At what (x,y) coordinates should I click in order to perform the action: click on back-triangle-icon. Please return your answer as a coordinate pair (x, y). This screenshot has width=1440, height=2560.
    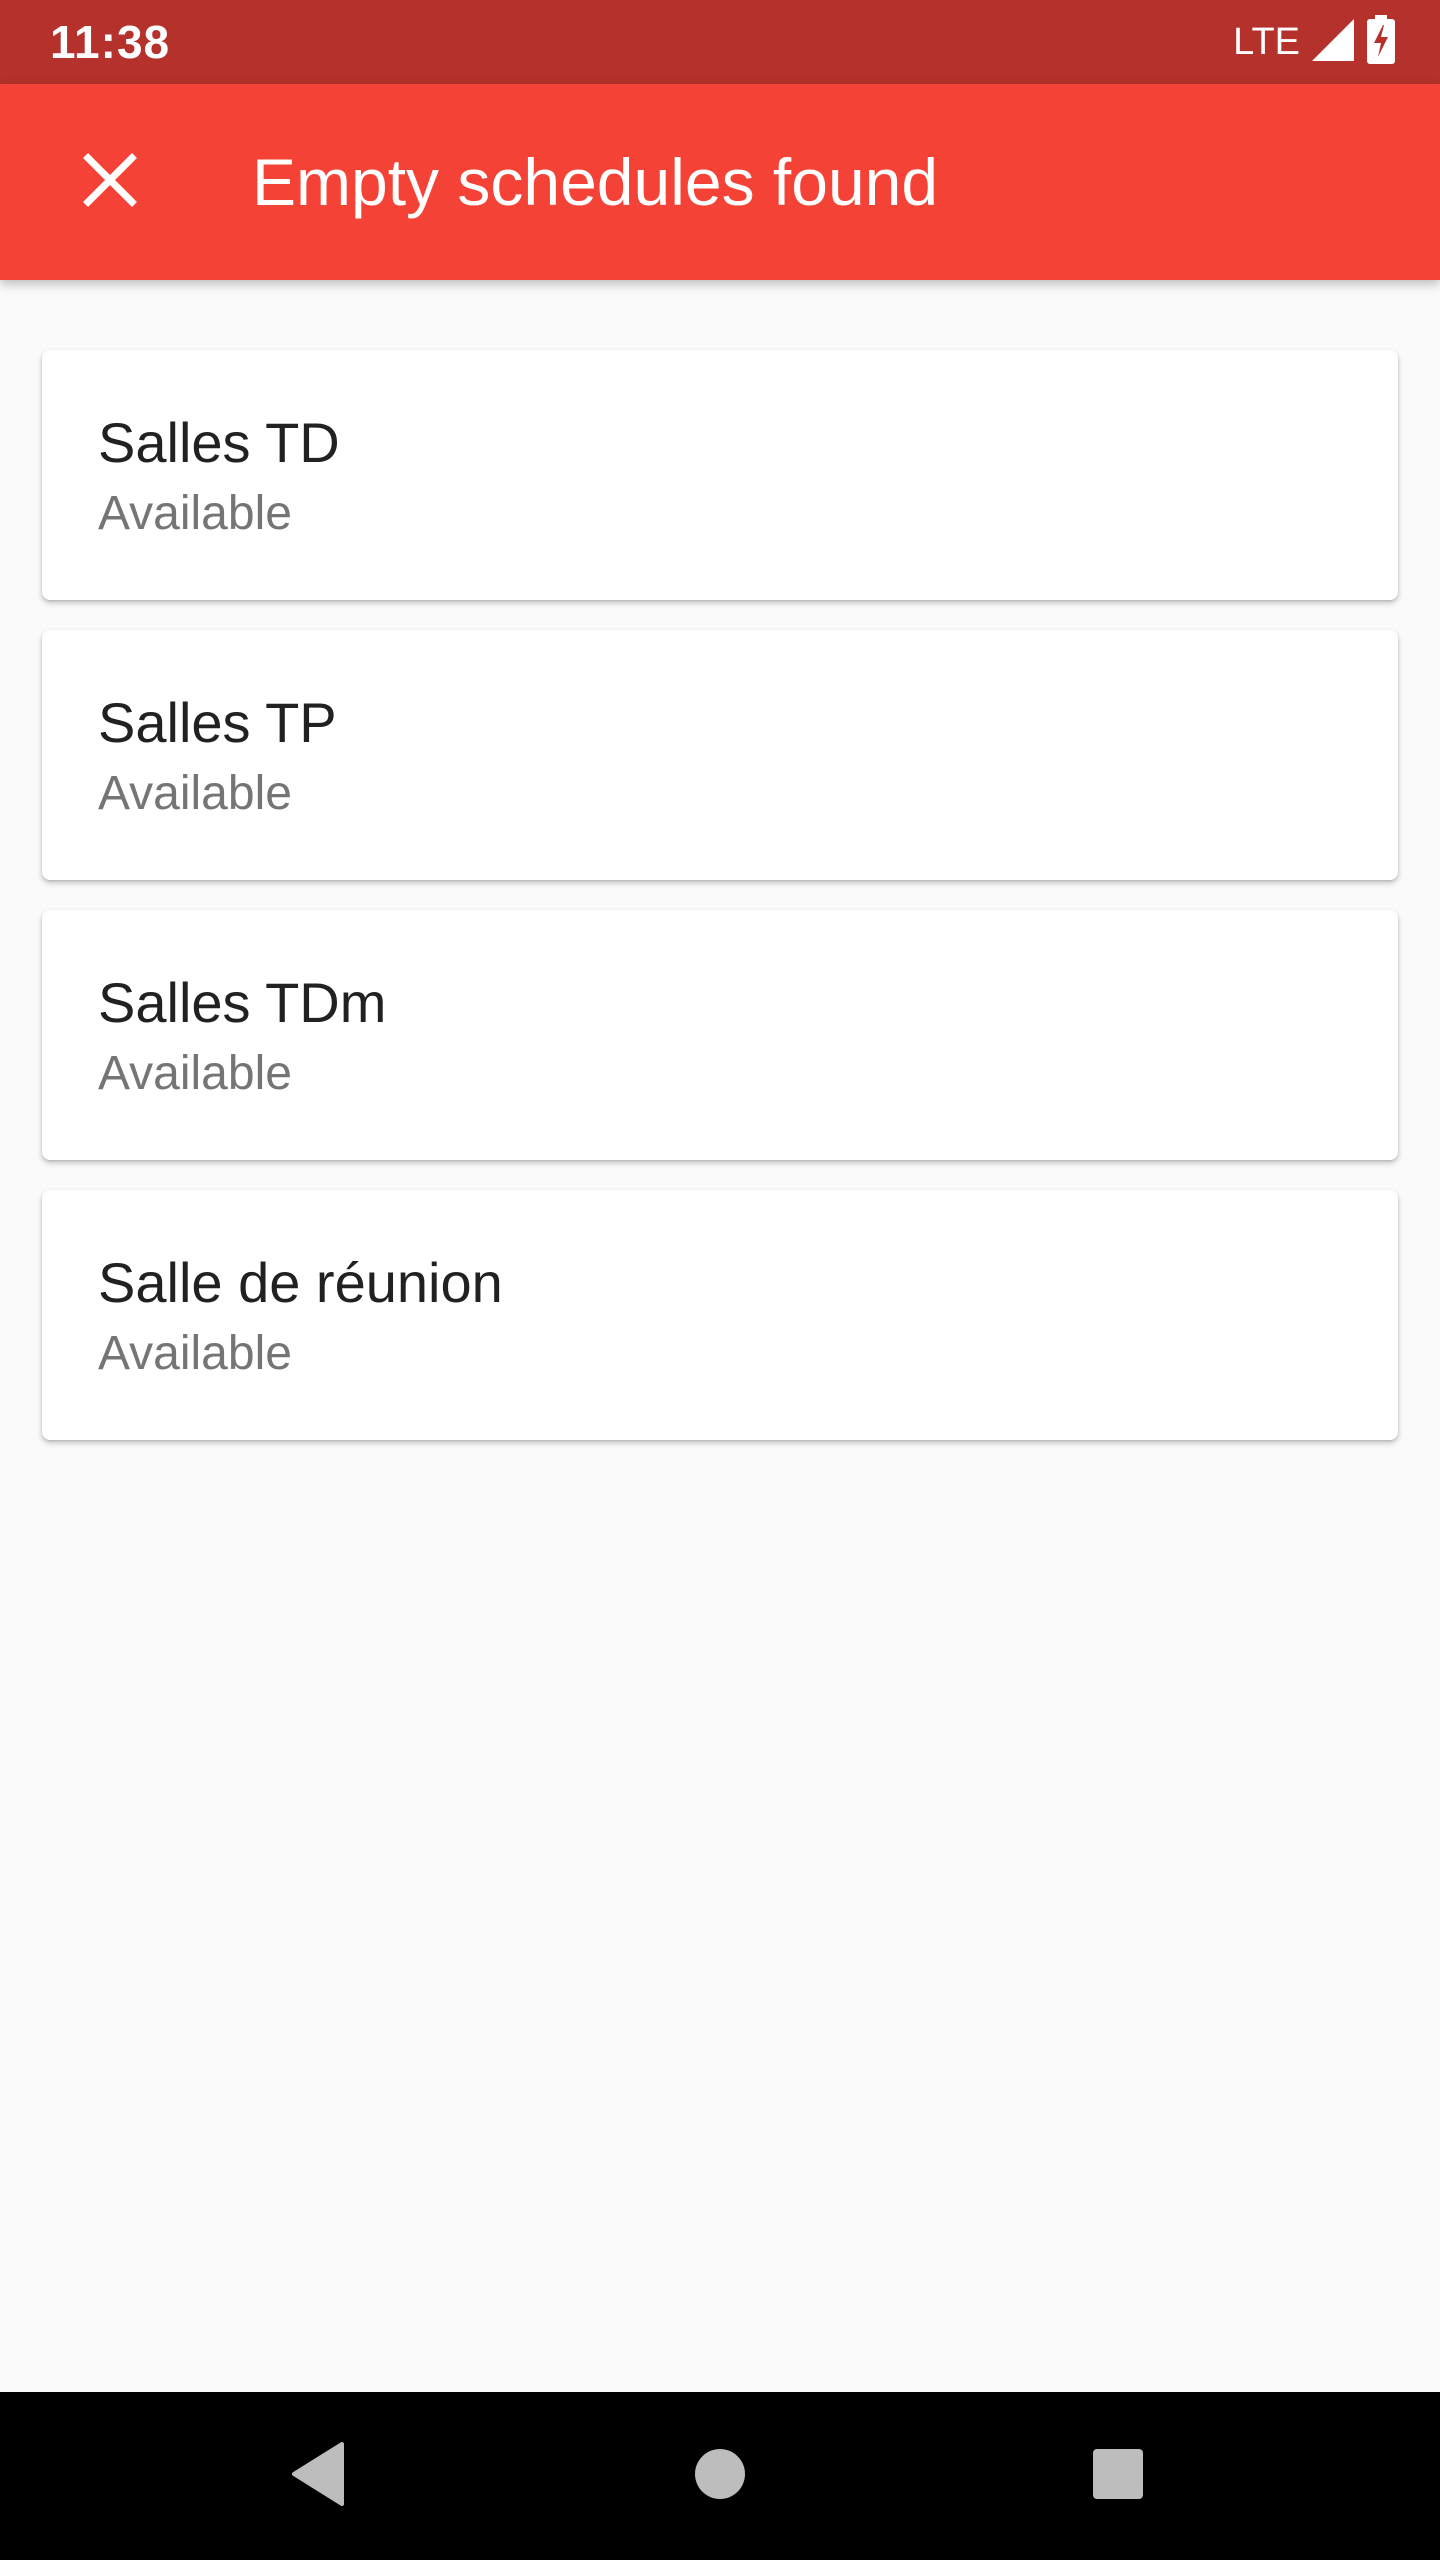
    Looking at the image, I should click on (318, 2476).